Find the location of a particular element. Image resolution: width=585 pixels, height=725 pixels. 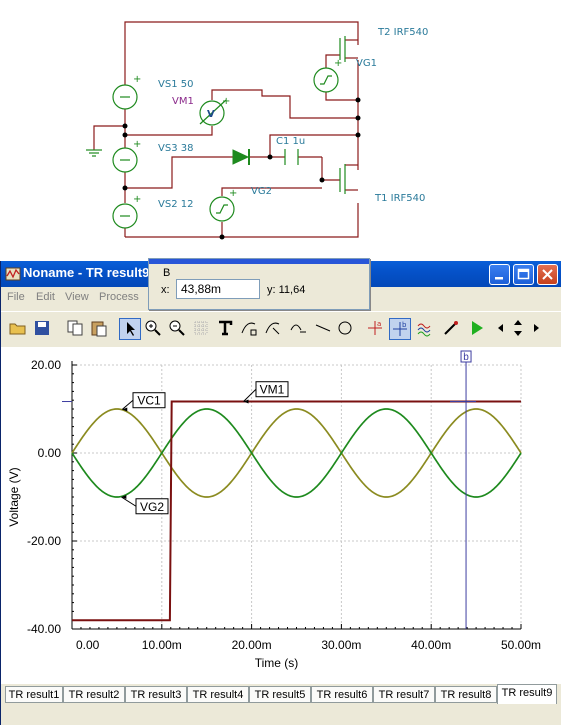

label-t1: T1 IRF540 is located at coordinates (399, 198).